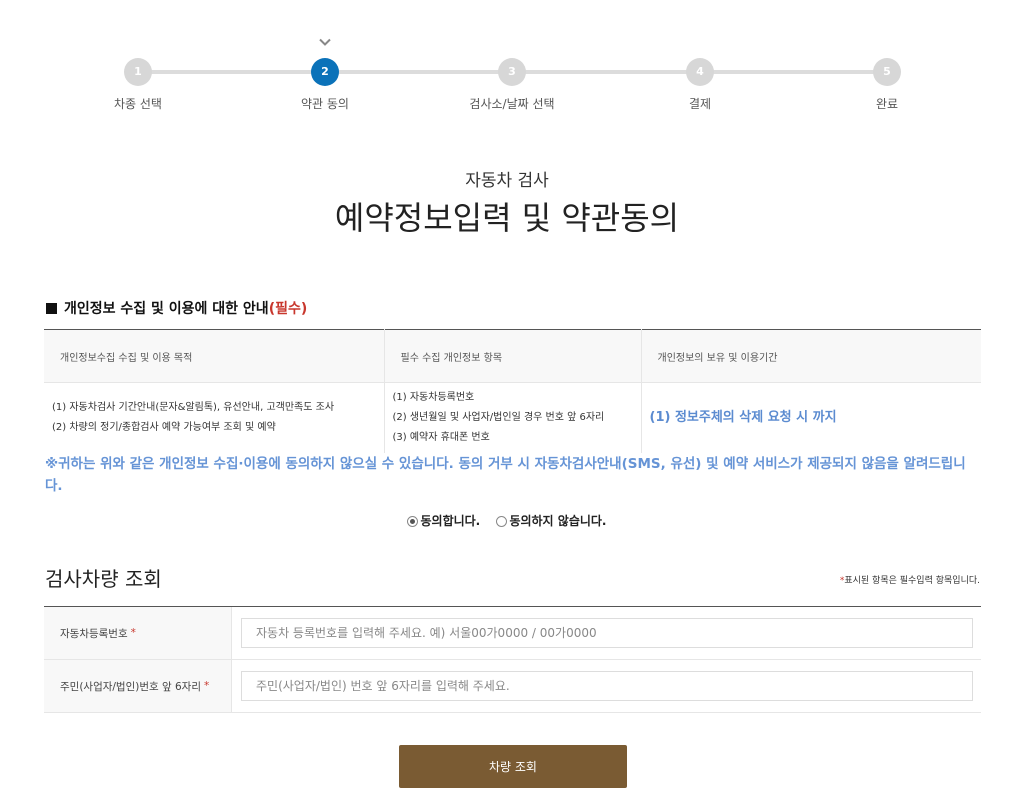 The height and width of the screenshot is (788, 1014). Describe the element at coordinates (513, 766) in the screenshot. I see `vehicle-lookup-button: 차량 조회` at that location.